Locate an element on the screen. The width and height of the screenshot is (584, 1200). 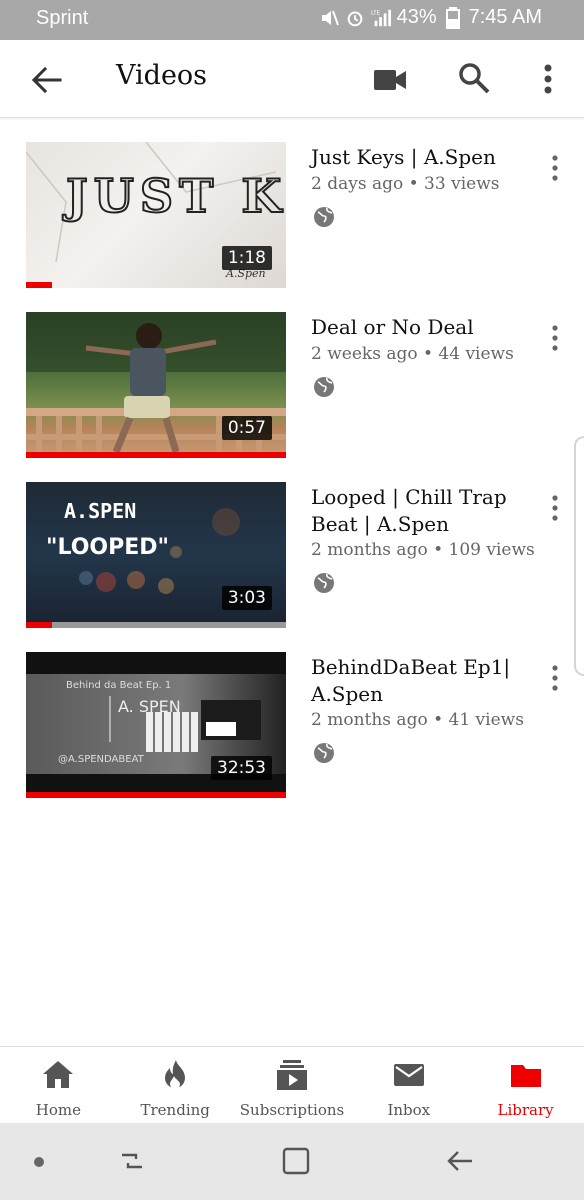
video-meta: 2 months ago • 109 views is located at coordinates (423, 550).